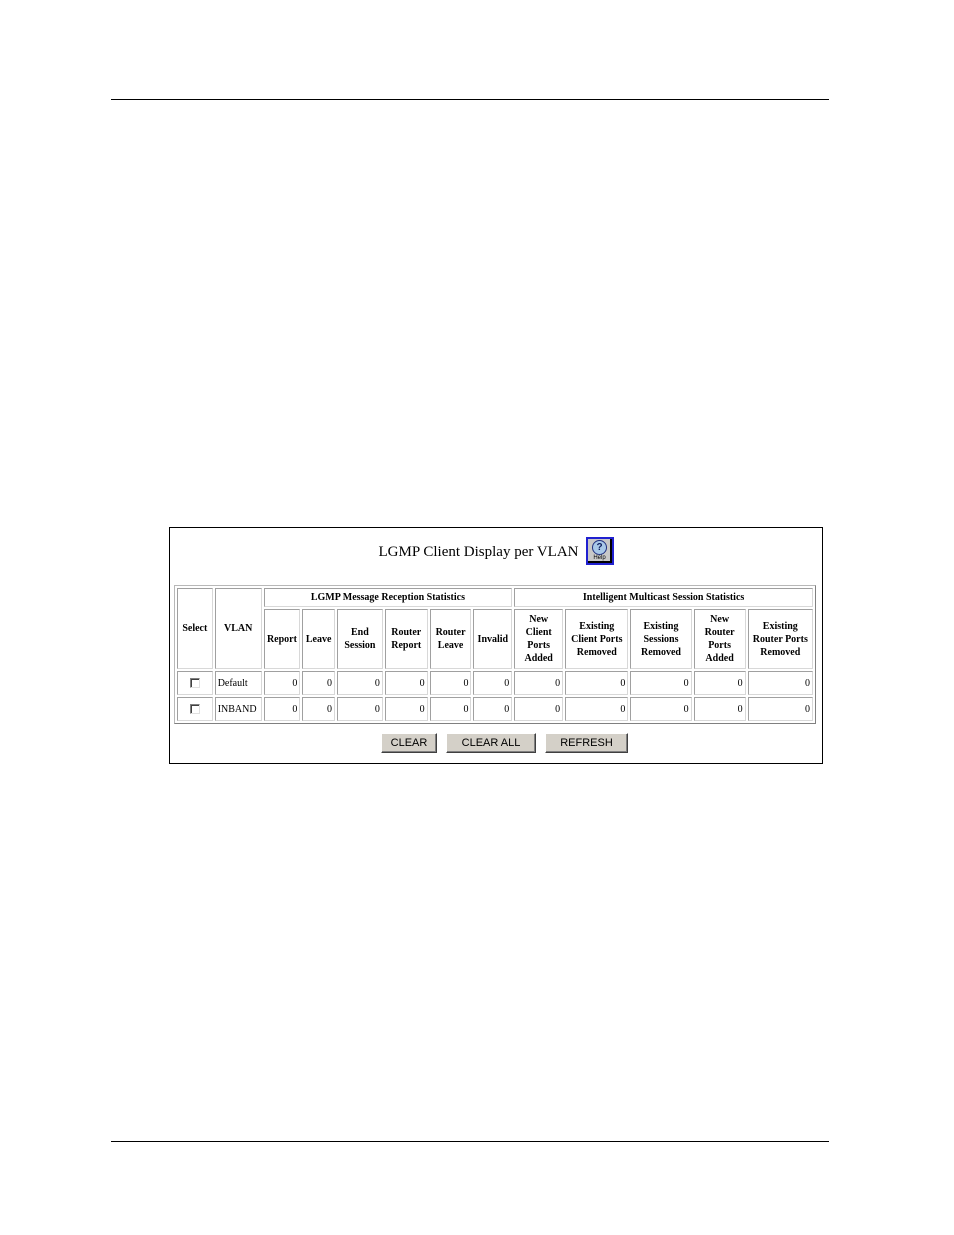 The height and width of the screenshot is (1235, 954). I want to click on panel-title-row: LGMP Client Display per VLAN ? Help, so click(496, 551).